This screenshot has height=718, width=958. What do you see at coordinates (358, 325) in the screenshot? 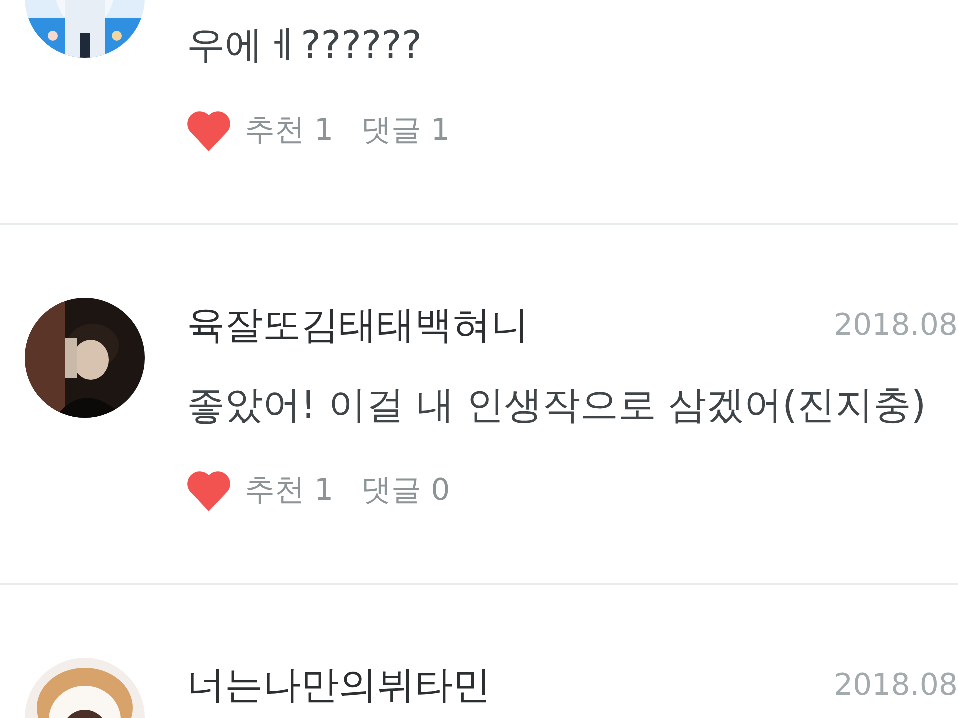
I see `author-name: 육잘또김태태백혀니` at bounding box center [358, 325].